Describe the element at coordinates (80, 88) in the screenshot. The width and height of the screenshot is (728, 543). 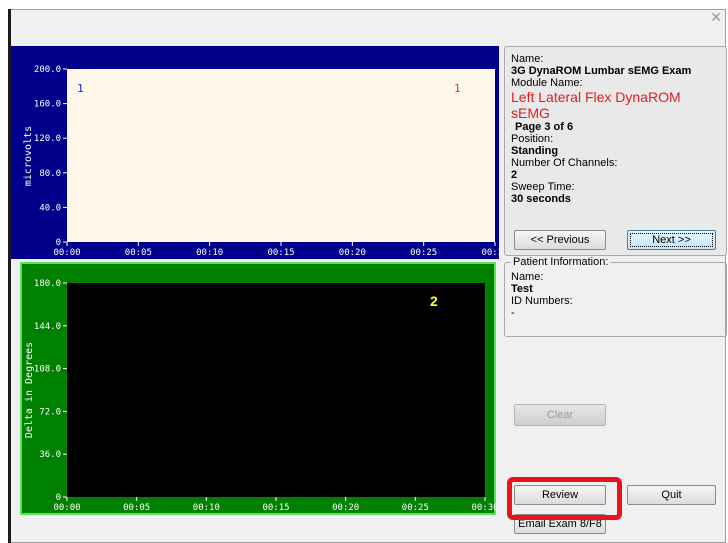
I see `semg-series-marker-left: 1` at that location.